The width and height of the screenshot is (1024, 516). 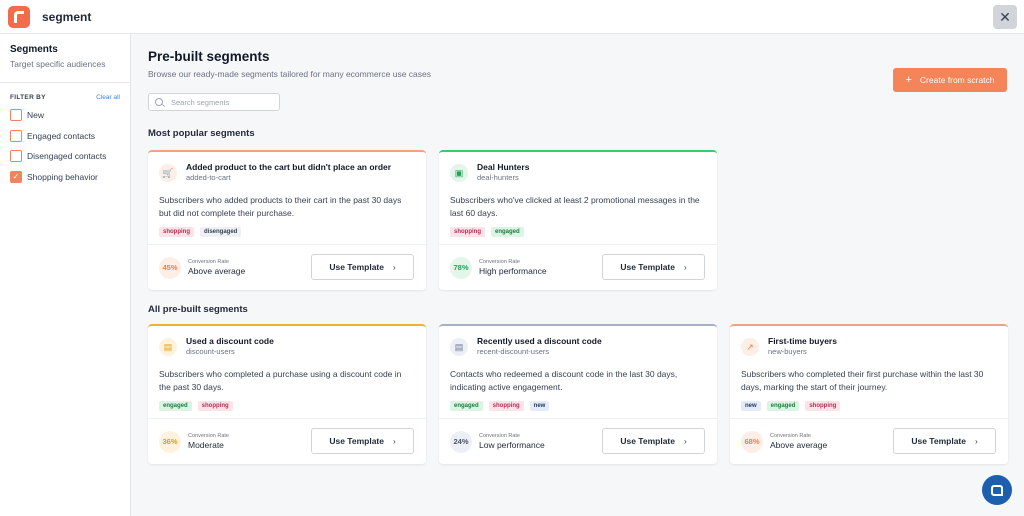 I want to click on card-title: Recently used a discount code, so click(x=539, y=341).